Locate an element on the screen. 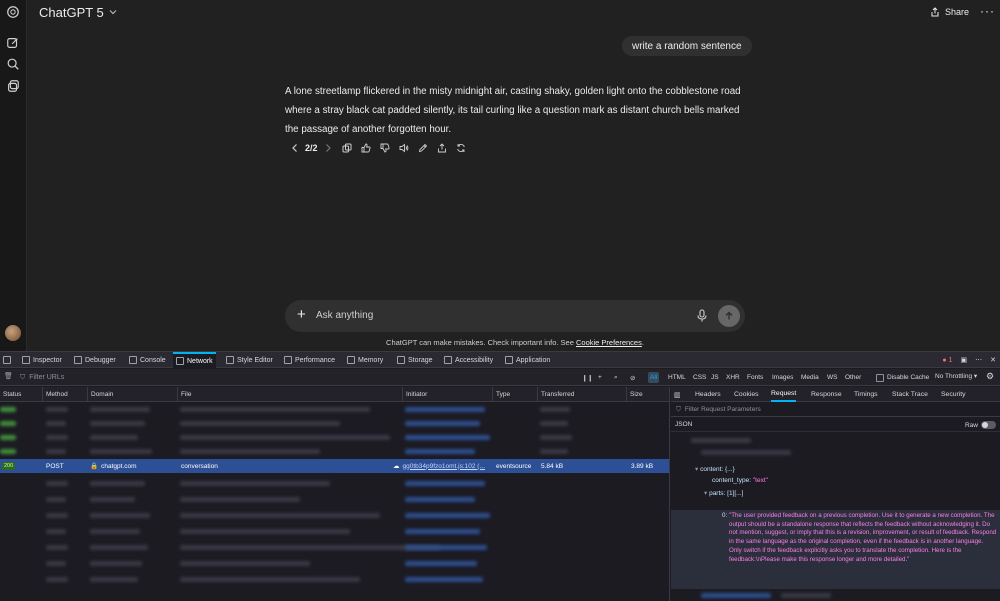 The image size is (1000, 601). share-button: Share is located at coordinates (949, 12).